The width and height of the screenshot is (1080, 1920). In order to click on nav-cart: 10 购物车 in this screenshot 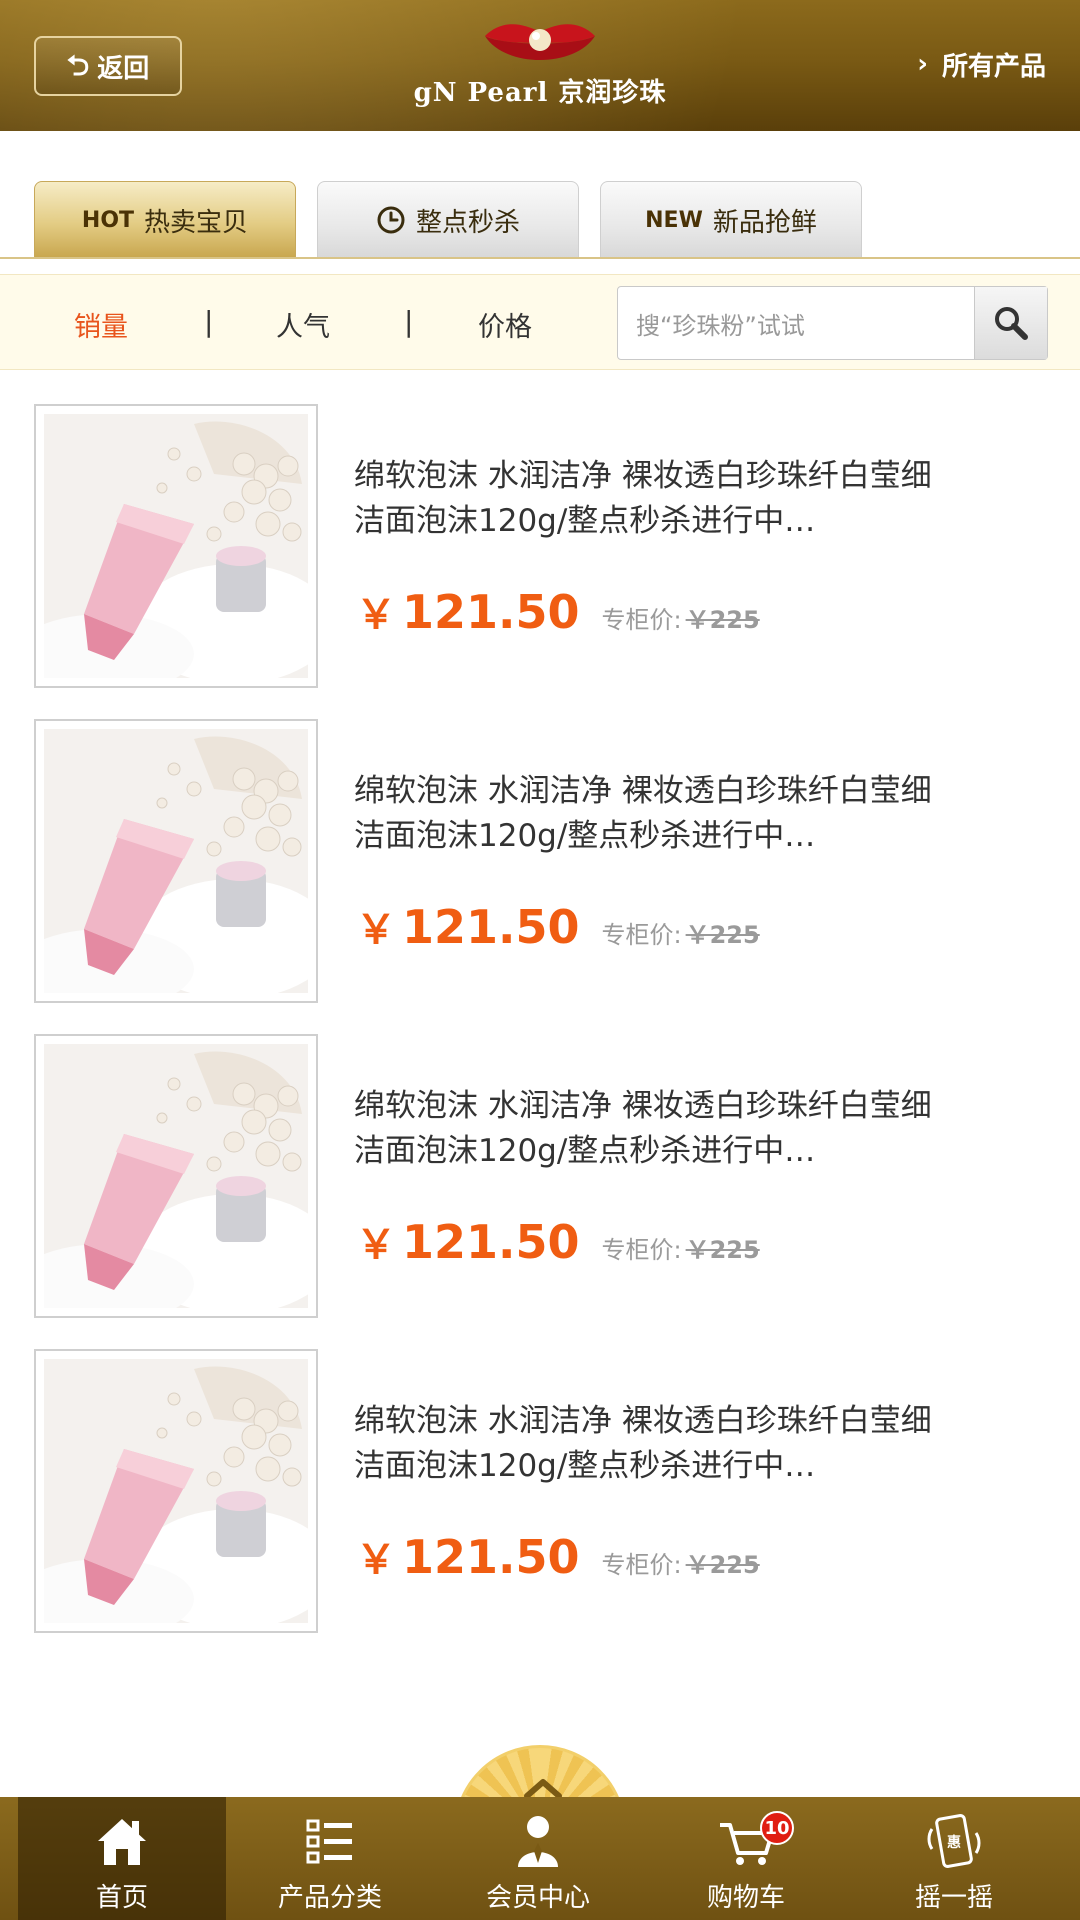, I will do `click(746, 1858)`.